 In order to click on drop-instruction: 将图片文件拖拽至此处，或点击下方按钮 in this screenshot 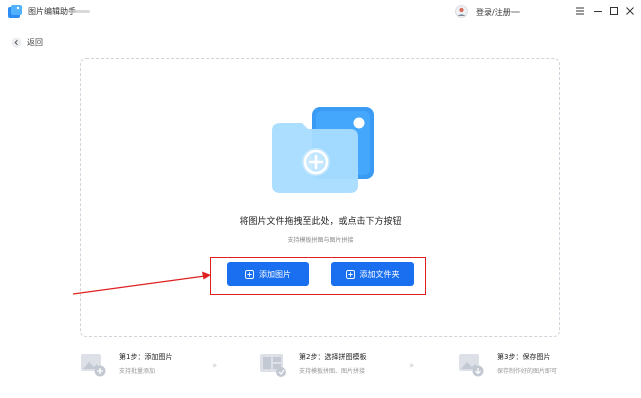, I will do `click(320, 222)`.